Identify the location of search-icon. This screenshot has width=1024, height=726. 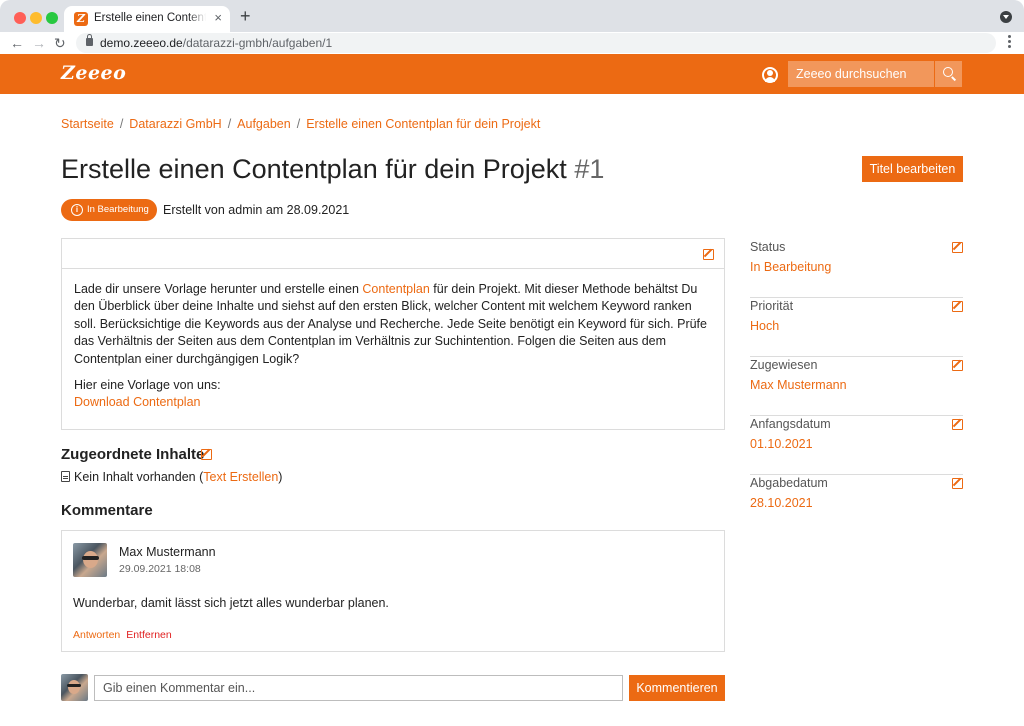
(948, 72).